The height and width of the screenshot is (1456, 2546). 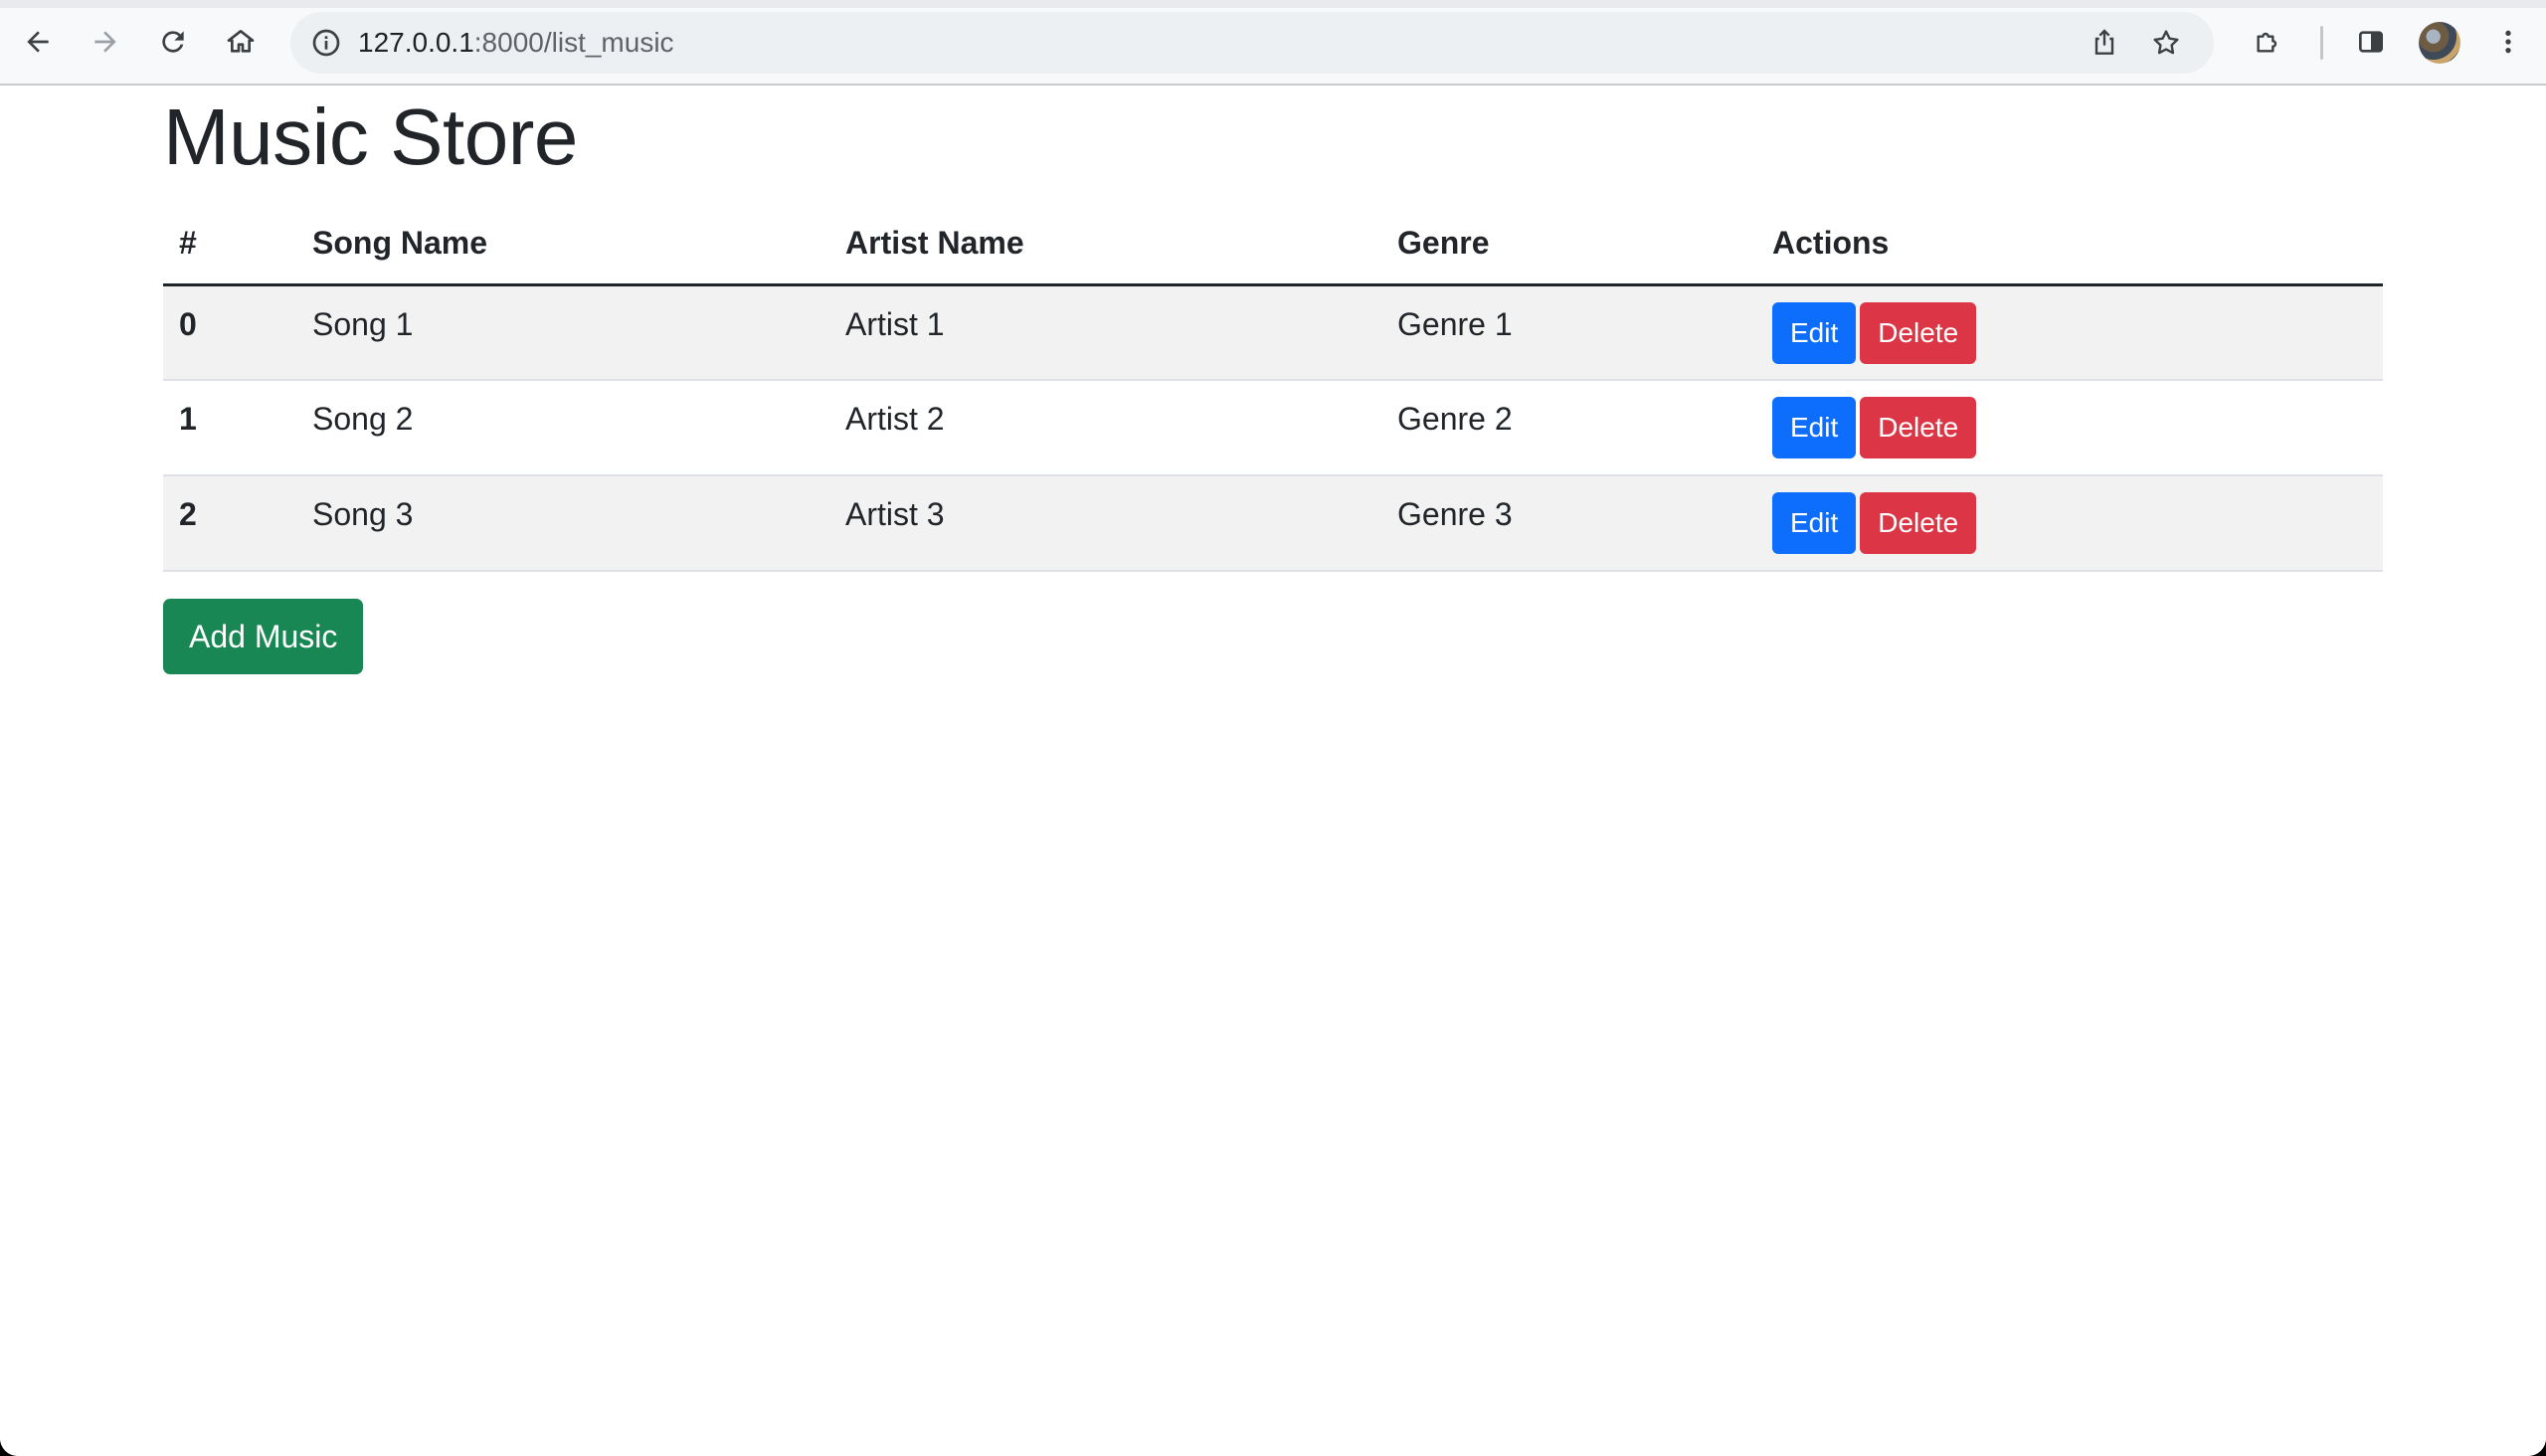 What do you see at coordinates (562, 244) in the screenshot?
I see `header-song-name: Song Name` at bounding box center [562, 244].